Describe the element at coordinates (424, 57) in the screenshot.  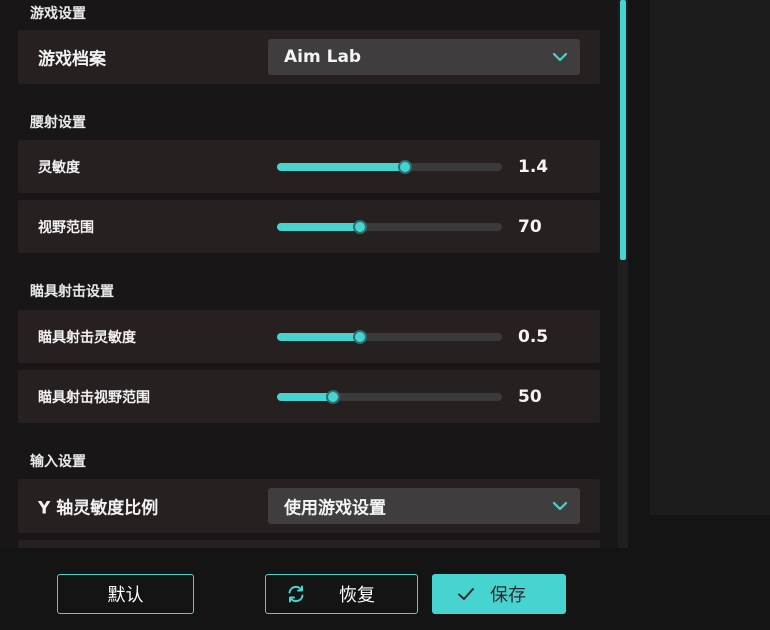
I see `game-profile-select: Aim Lab` at that location.